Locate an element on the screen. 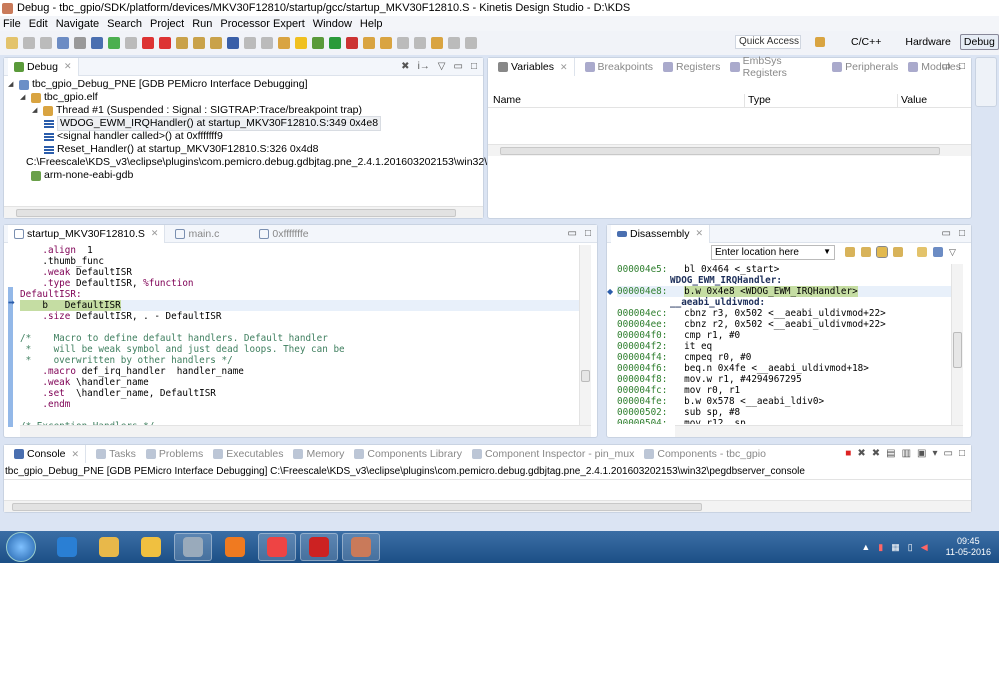 The width and height of the screenshot is (999, 700). tab-component-inspector-pin-mux: Component Inspector - pin_mux is located at coordinates (552, 454).